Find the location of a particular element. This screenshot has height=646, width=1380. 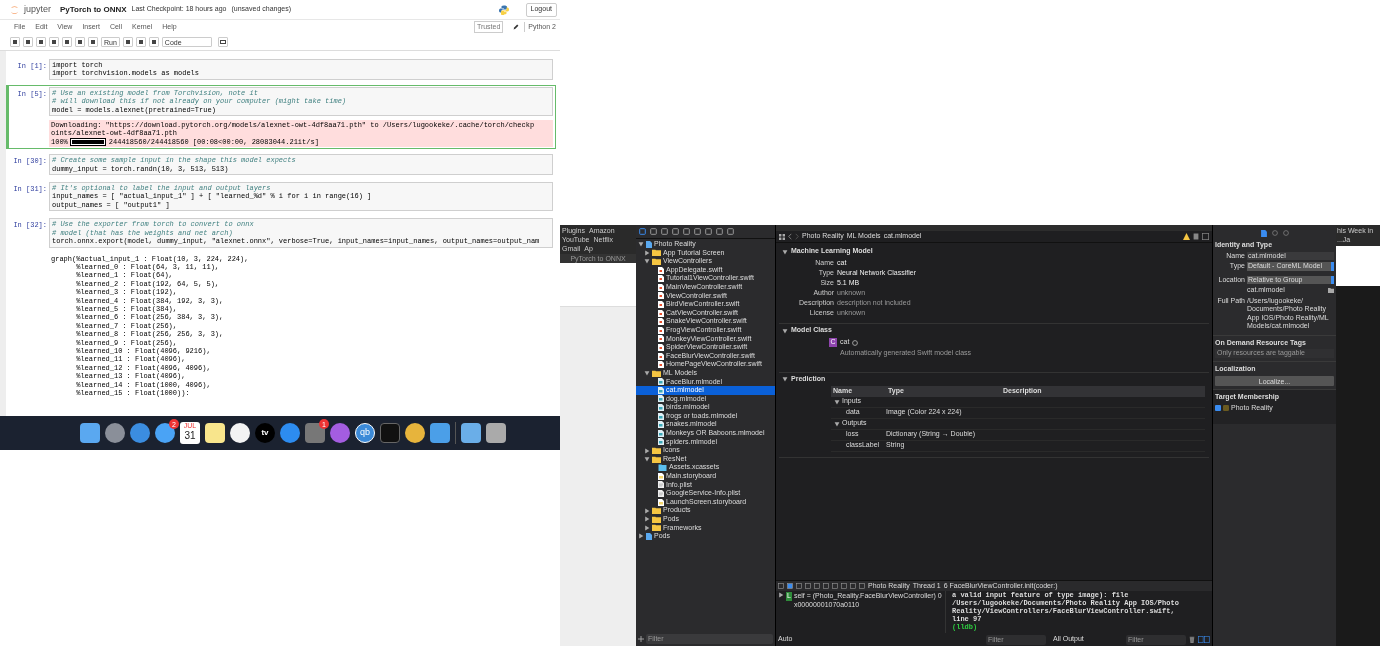

pencil-icon is located at coordinates (516, 27).